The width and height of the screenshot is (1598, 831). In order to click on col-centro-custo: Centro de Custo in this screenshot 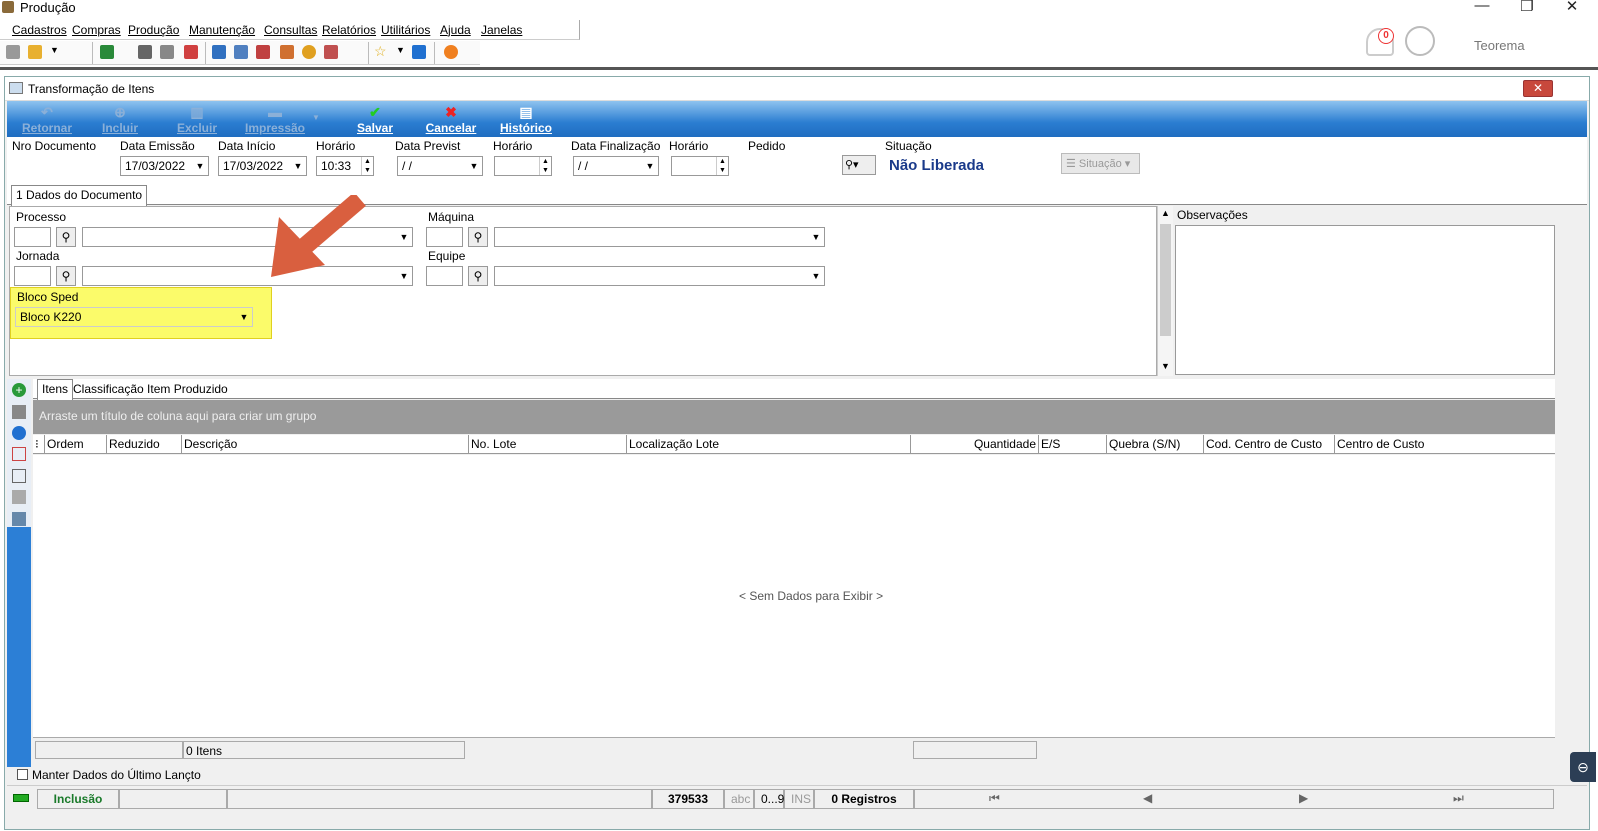, I will do `click(1445, 444)`.